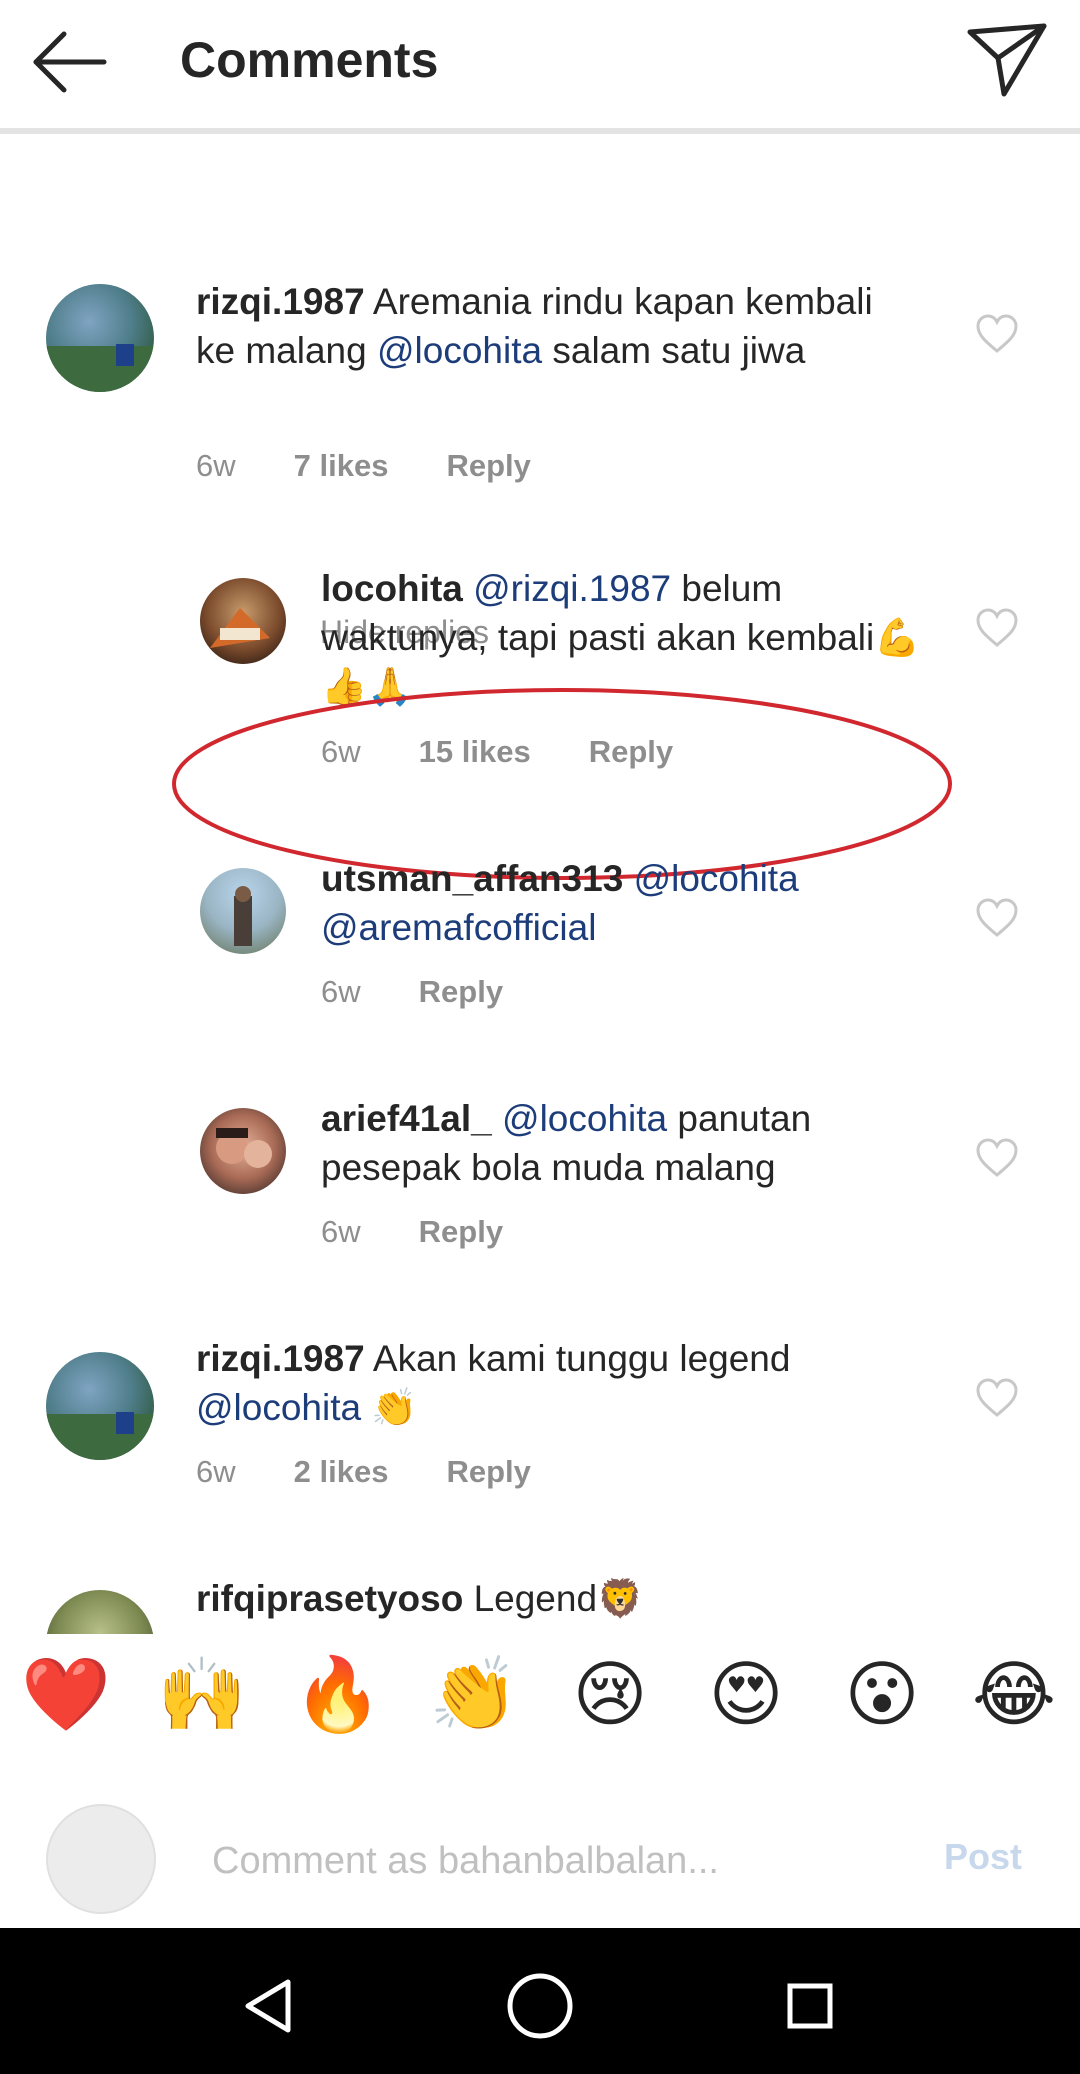 This screenshot has width=1080, height=2074. What do you see at coordinates (540, 2006) in the screenshot?
I see `nav-home-icon` at bounding box center [540, 2006].